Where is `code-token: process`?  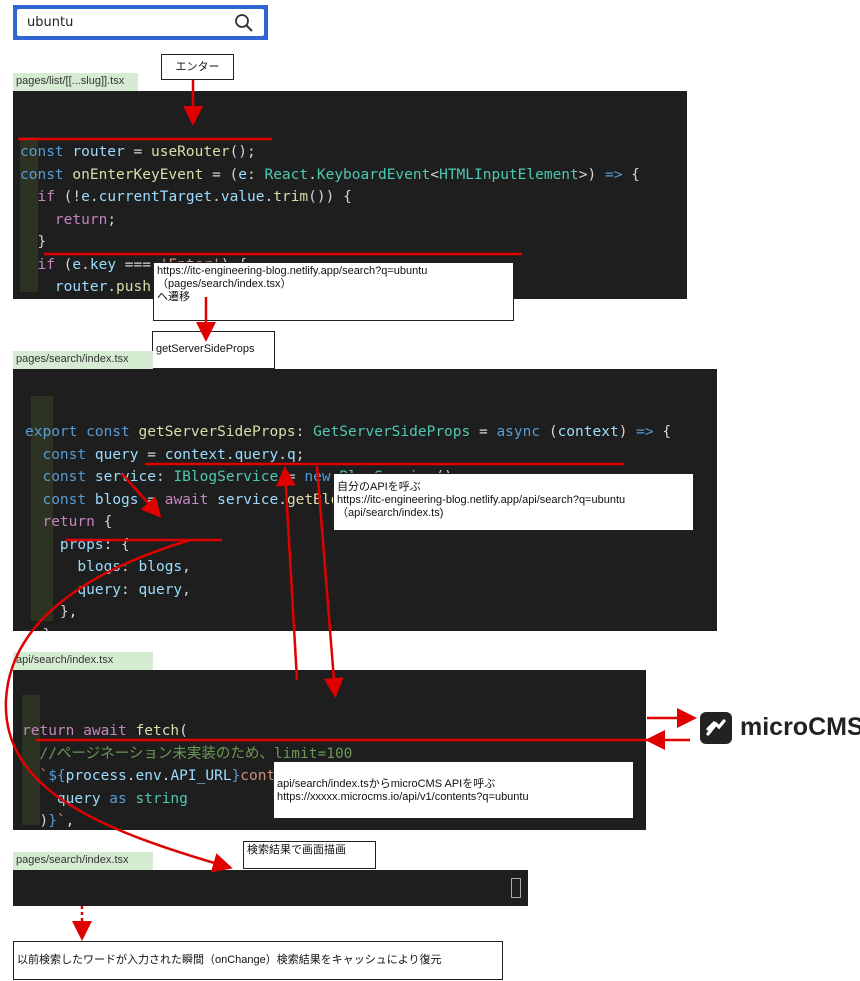
code-token: process is located at coordinates (96, 776).